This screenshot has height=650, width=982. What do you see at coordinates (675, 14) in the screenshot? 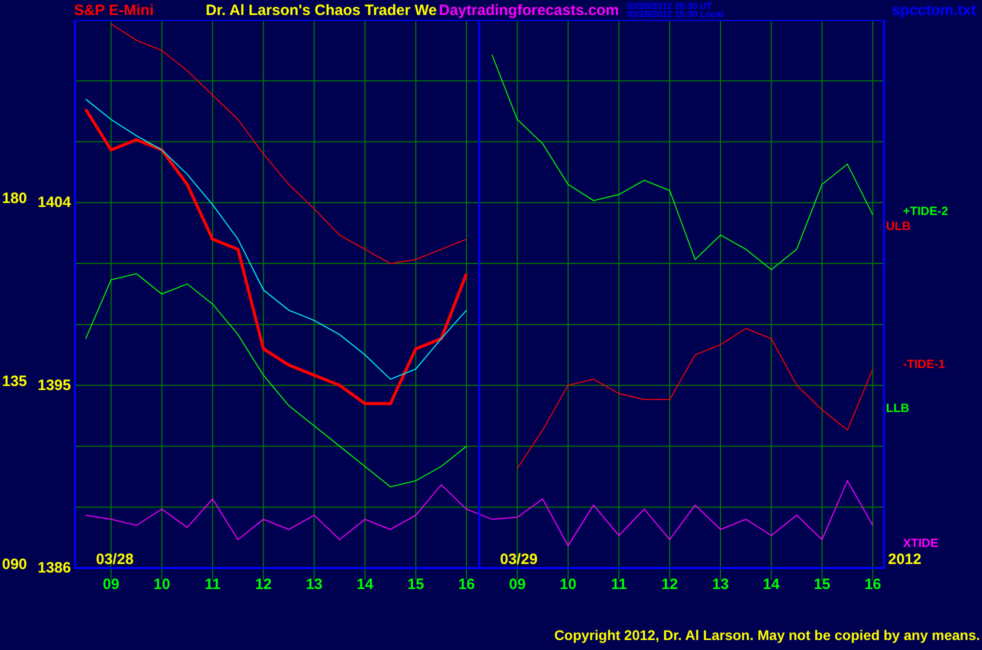
I see `timestamp: 03/28/2012 15:30 Local` at bounding box center [675, 14].